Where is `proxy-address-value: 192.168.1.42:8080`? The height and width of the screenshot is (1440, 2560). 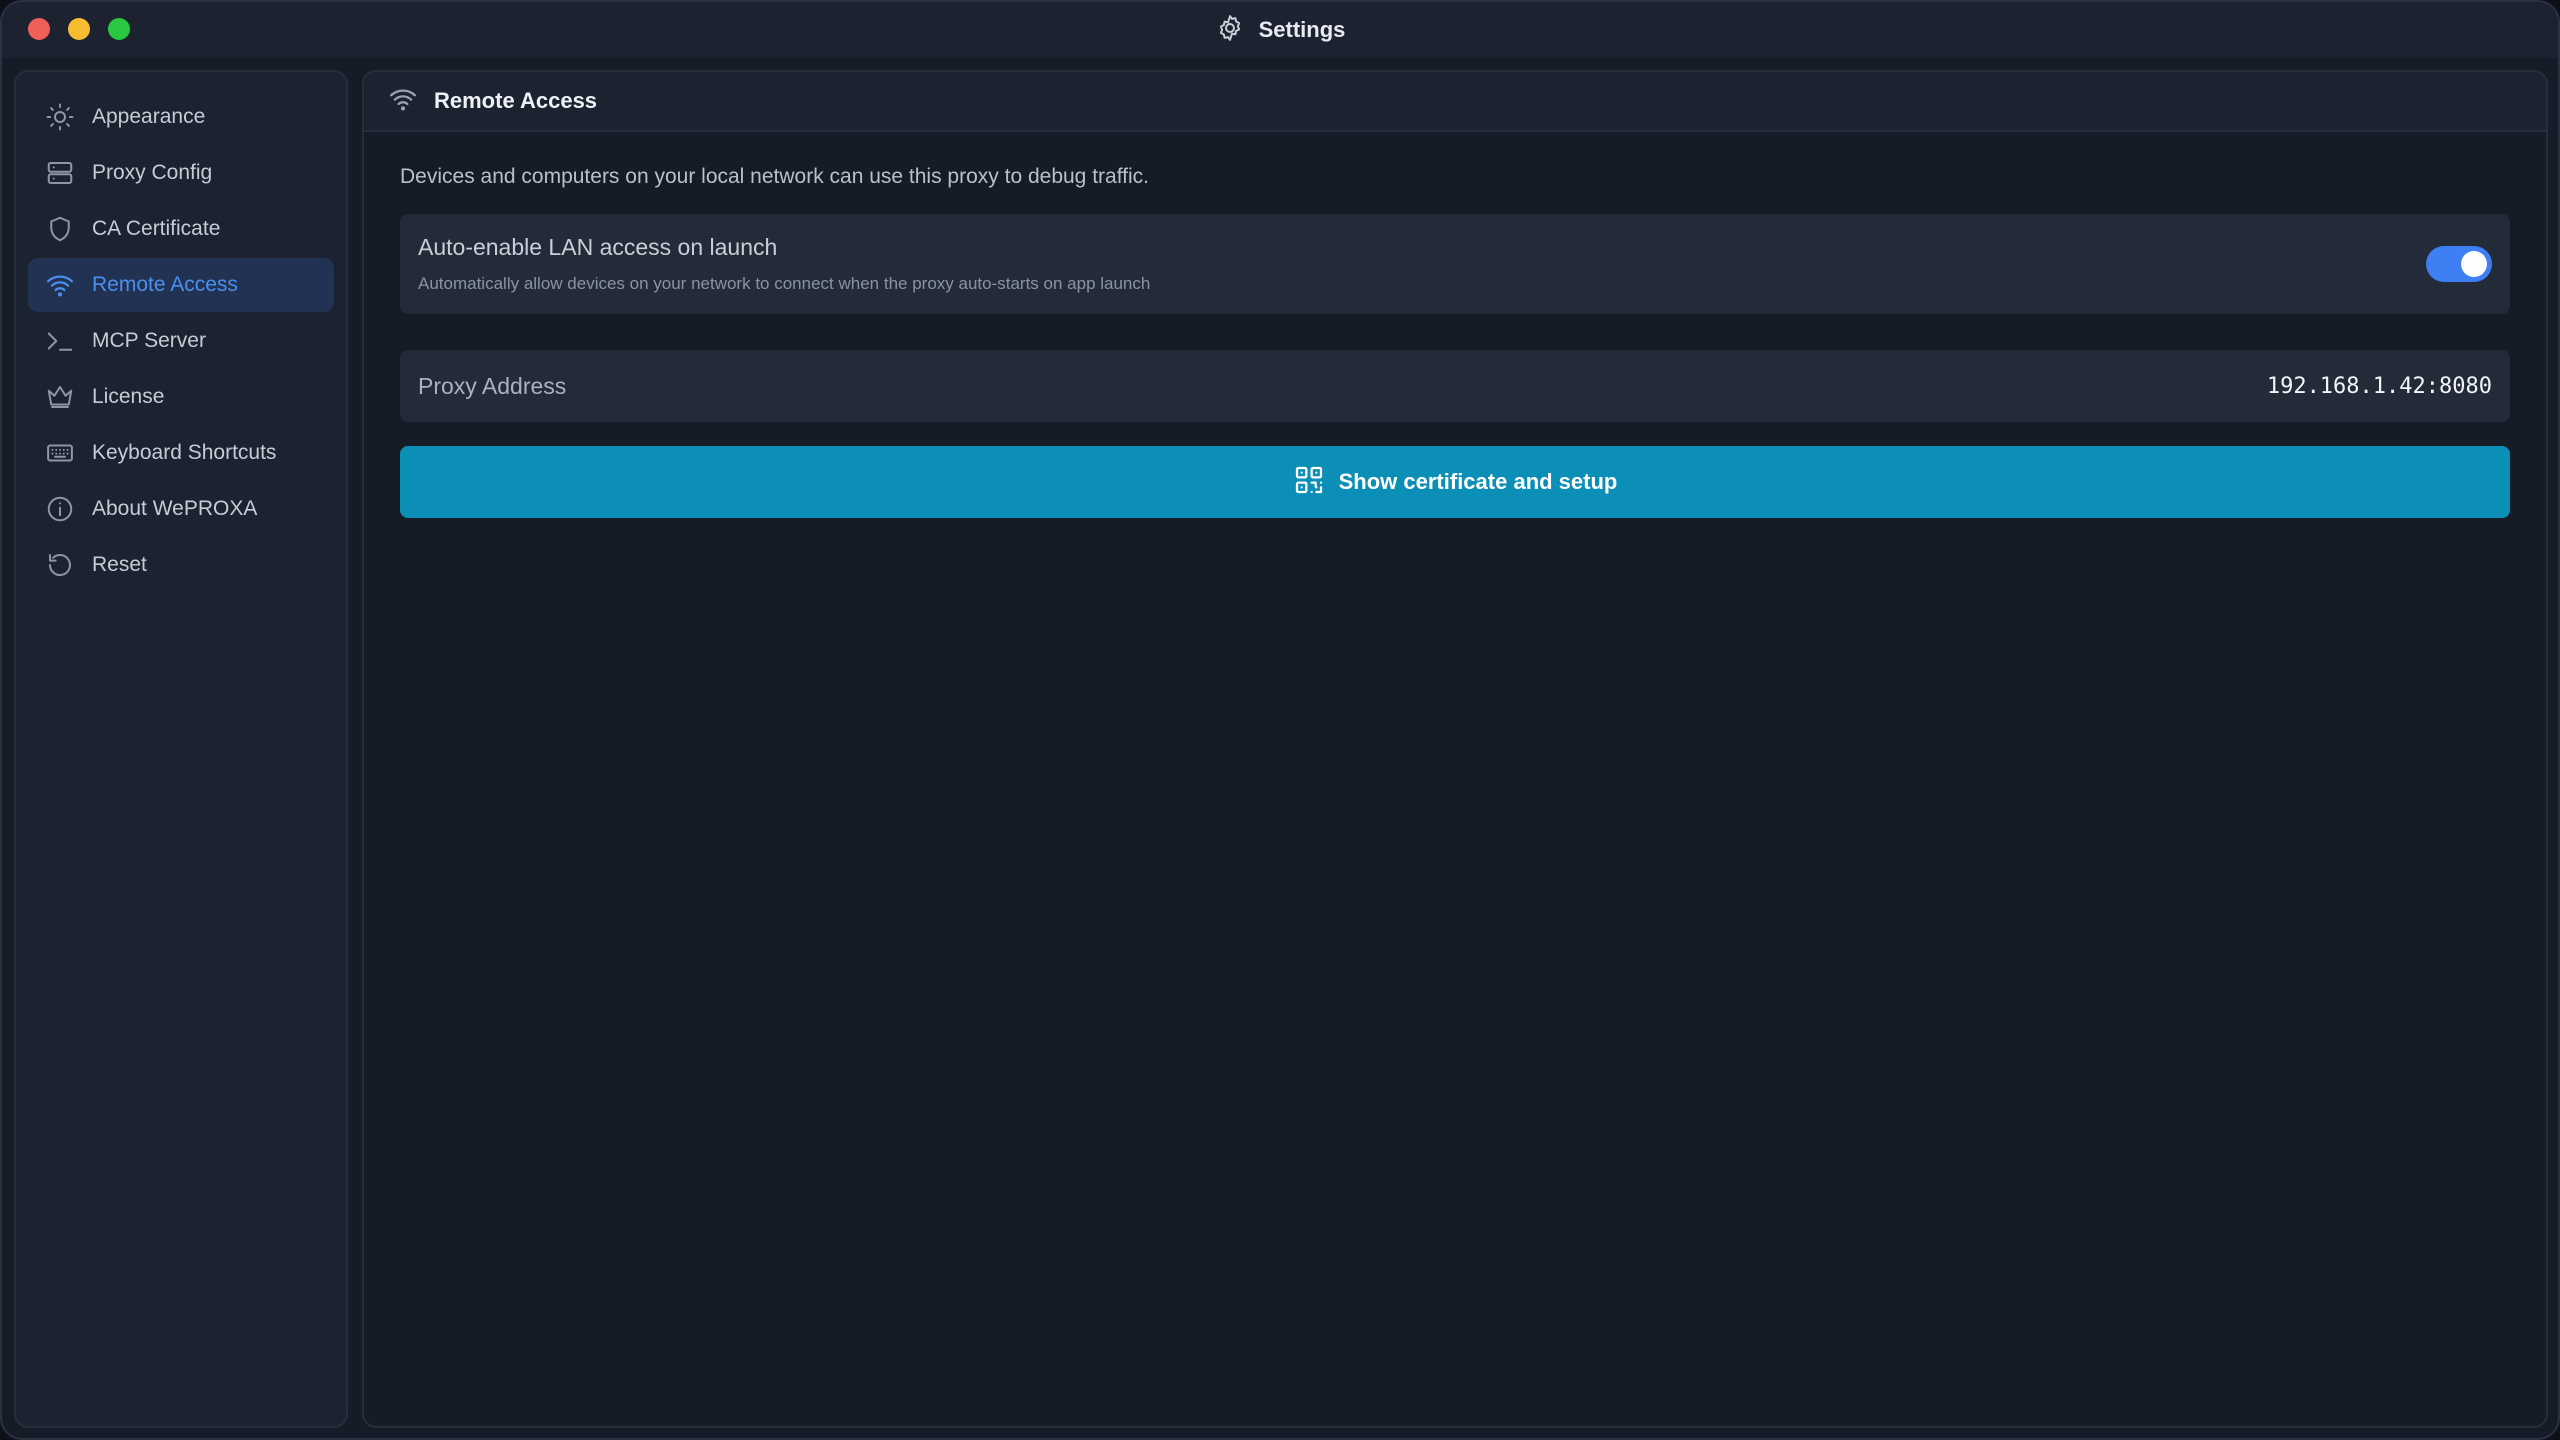 proxy-address-value: 192.168.1.42:8080 is located at coordinates (2379, 386).